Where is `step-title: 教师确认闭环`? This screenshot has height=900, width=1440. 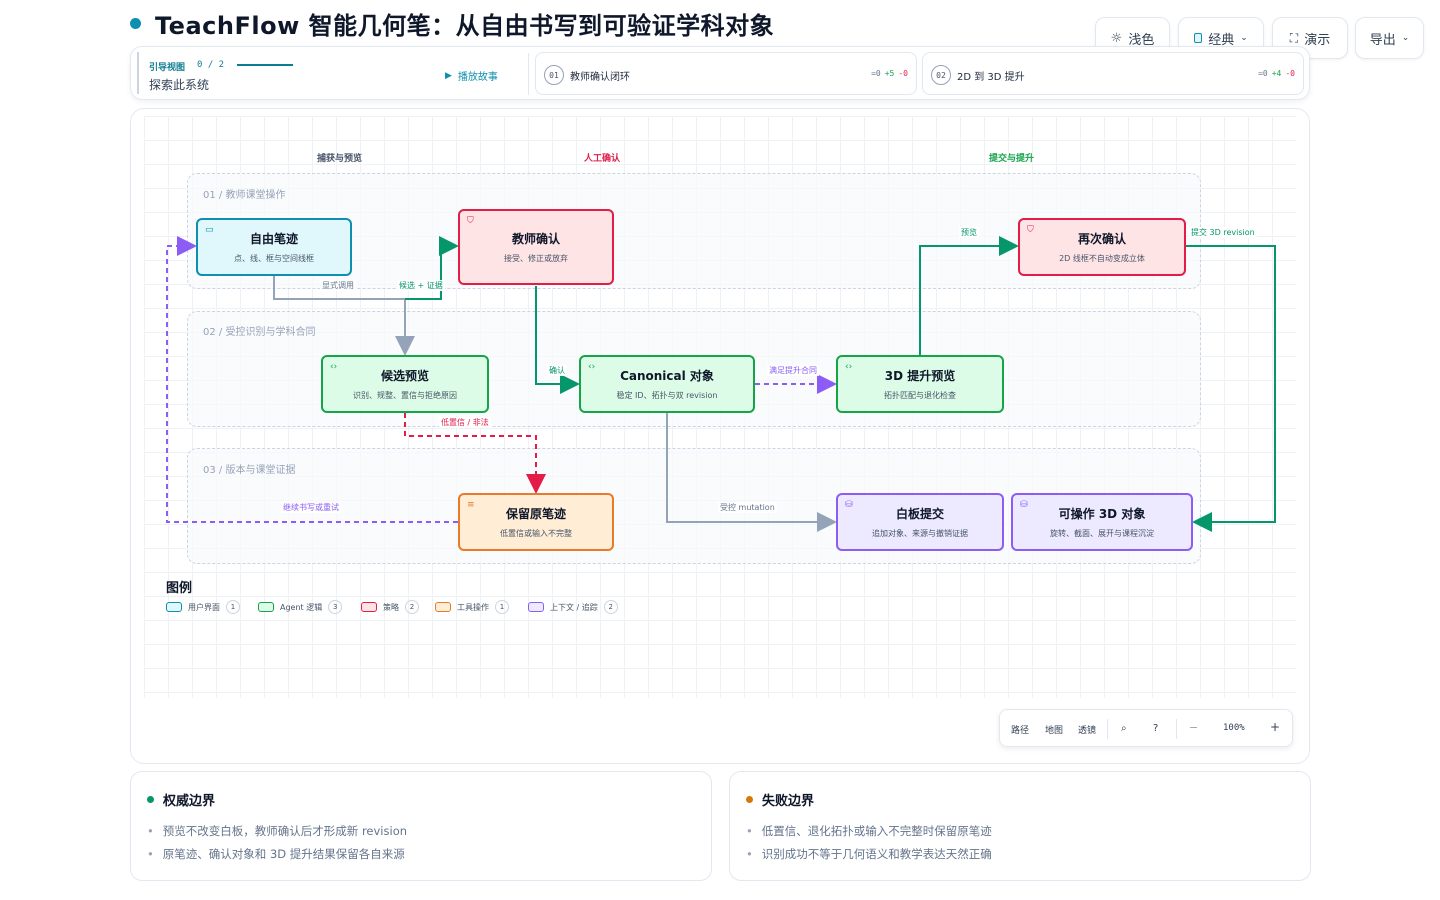 step-title: 教师确认闭环 is located at coordinates (600, 77).